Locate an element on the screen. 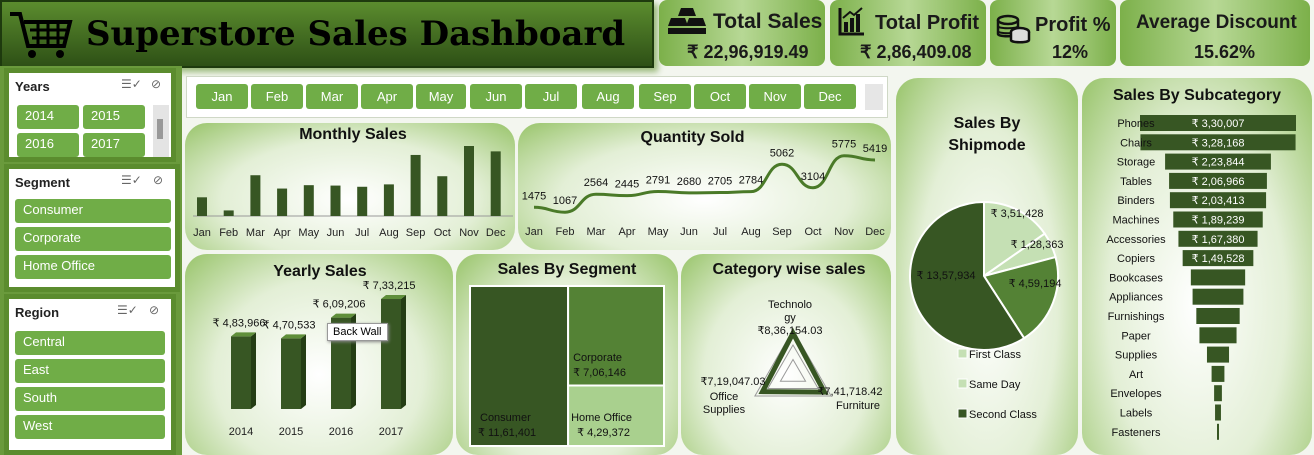 This screenshot has height=455, width=1314. radar-grid is located at coordinates (793, 370).